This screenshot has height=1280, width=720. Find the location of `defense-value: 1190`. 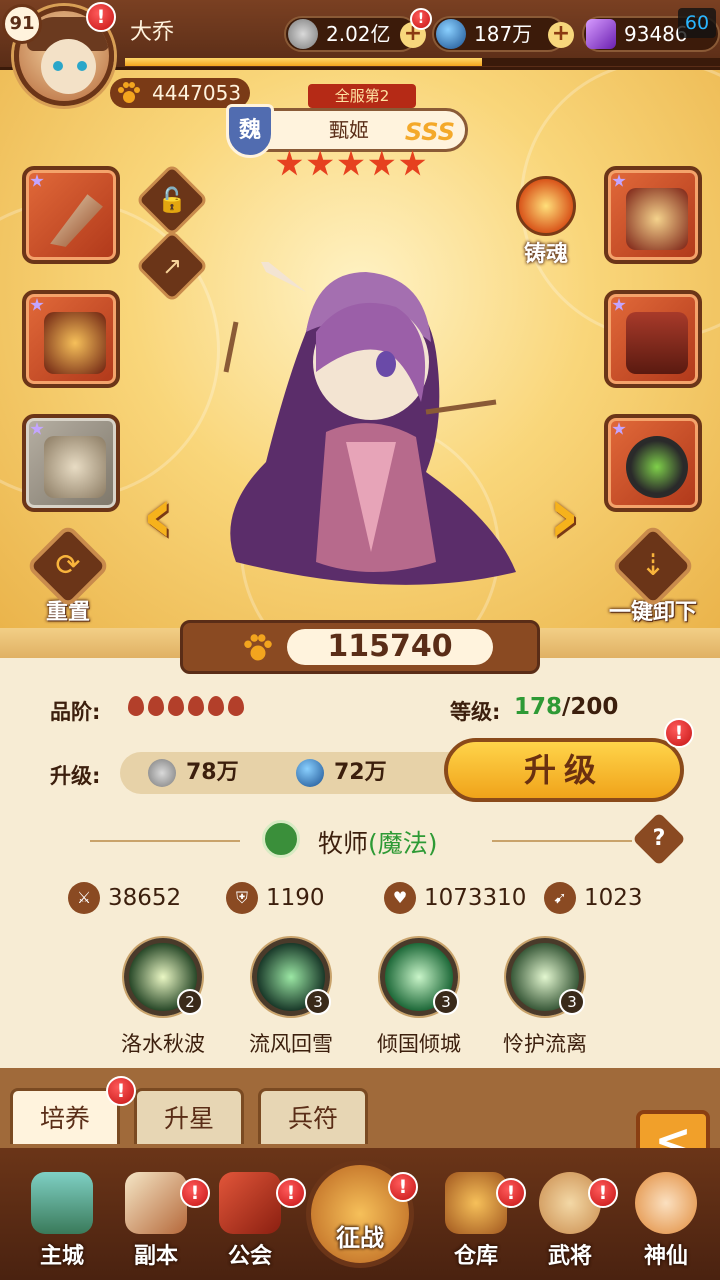

defense-value: 1190 is located at coordinates (295, 898).